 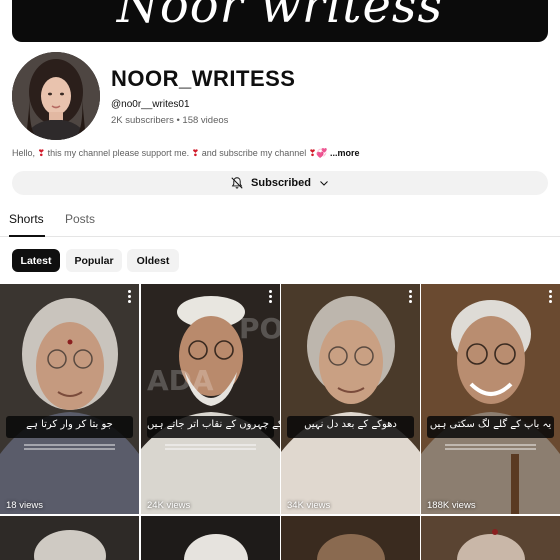 I want to click on tab-shorts: Shorts, so click(x=26, y=219).